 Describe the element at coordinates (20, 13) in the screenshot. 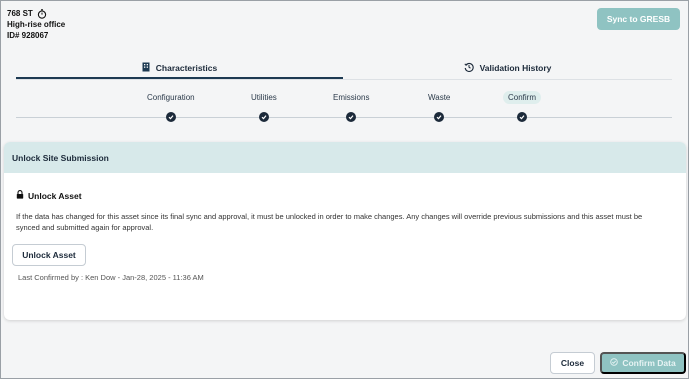

I see `asset-number: 768 ST` at that location.